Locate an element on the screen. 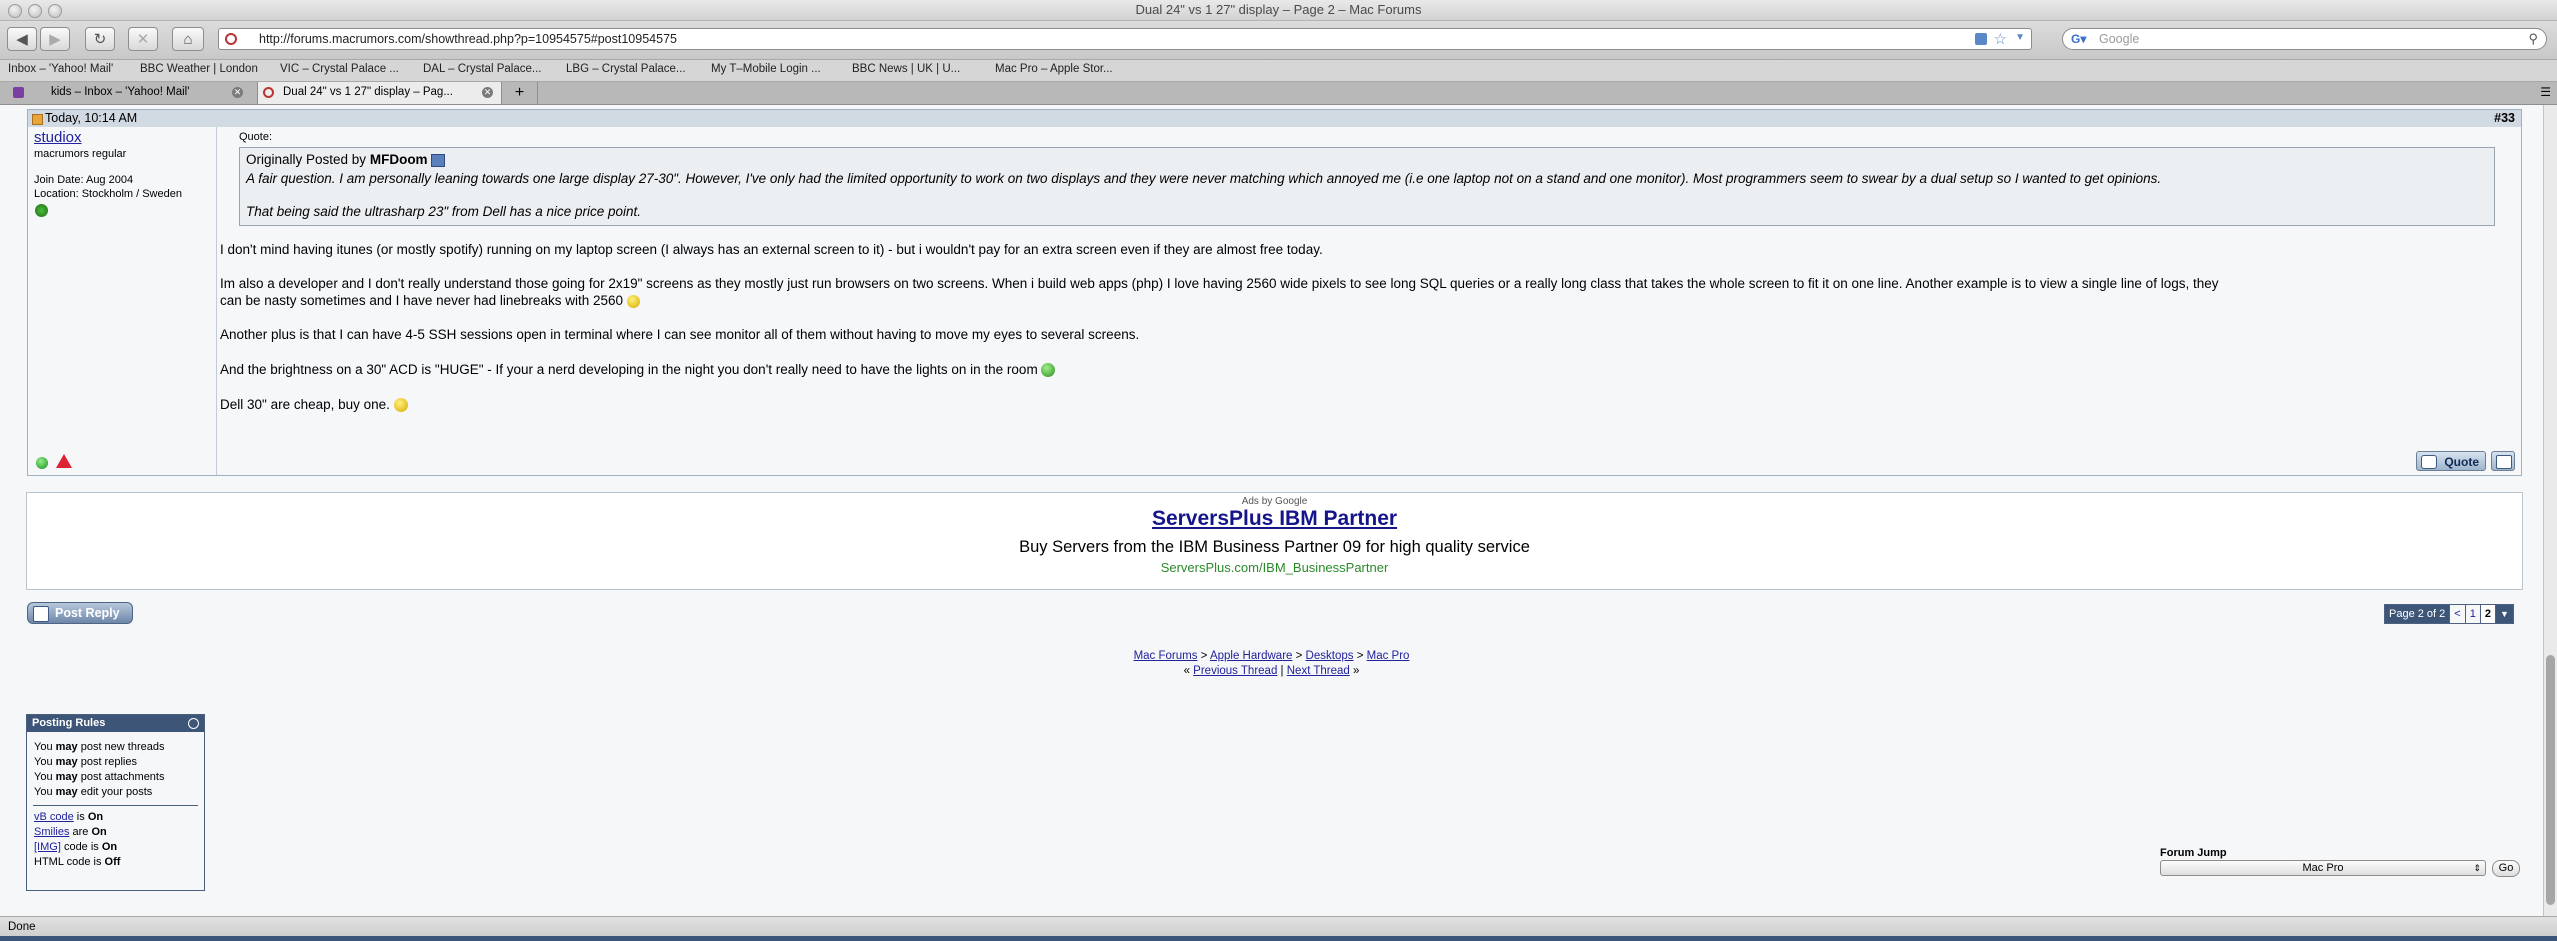 This screenshot has width=2557, height=941. home-button: ⌂ is located at coordinates (188, 39).